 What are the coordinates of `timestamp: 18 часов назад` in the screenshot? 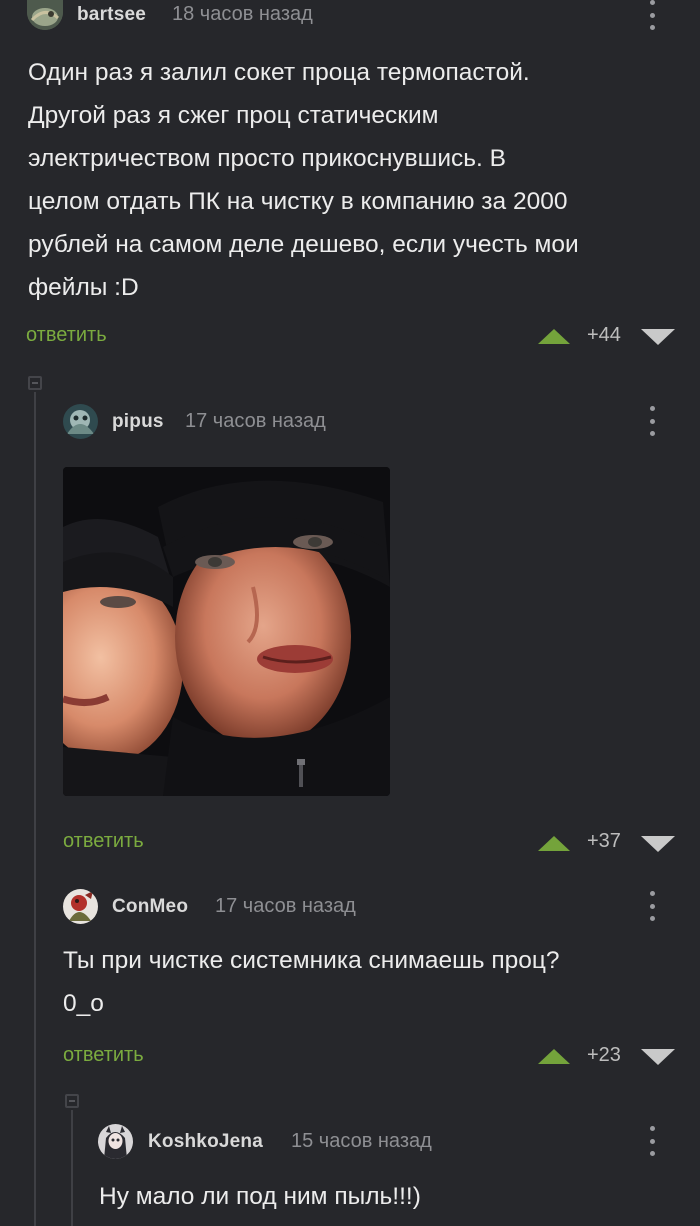 It's located at (242, 14).